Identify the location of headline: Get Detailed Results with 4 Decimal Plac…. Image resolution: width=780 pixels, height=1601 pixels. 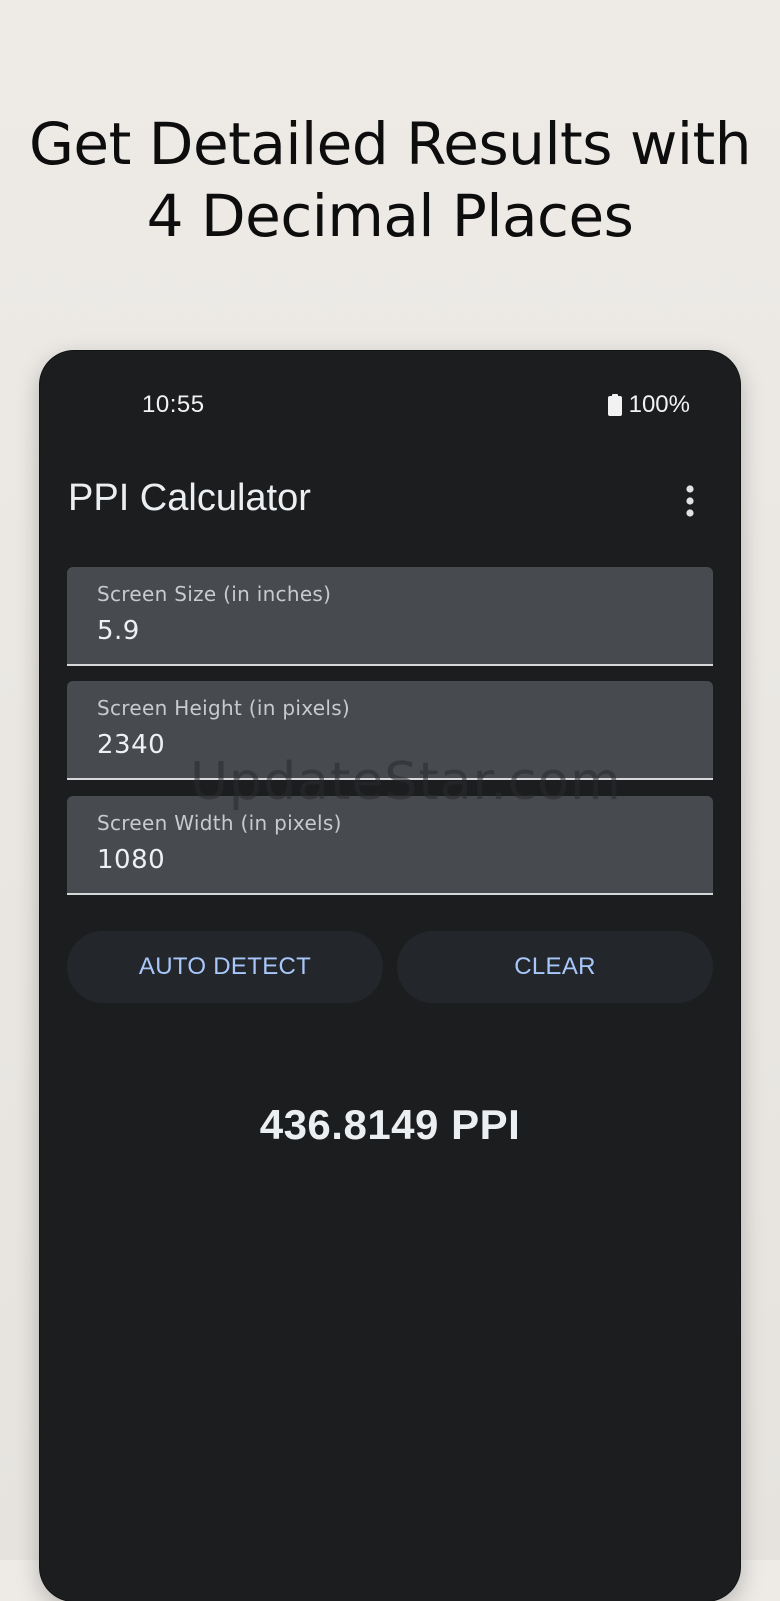
(390, 180).